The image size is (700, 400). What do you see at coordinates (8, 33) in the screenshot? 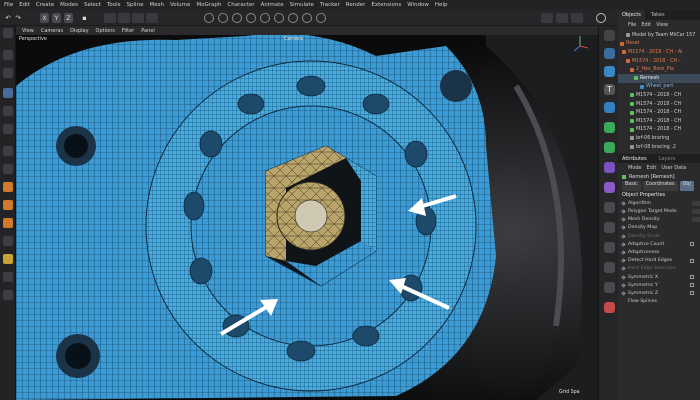
I see `search-icon` at bounding box center [8, 33].